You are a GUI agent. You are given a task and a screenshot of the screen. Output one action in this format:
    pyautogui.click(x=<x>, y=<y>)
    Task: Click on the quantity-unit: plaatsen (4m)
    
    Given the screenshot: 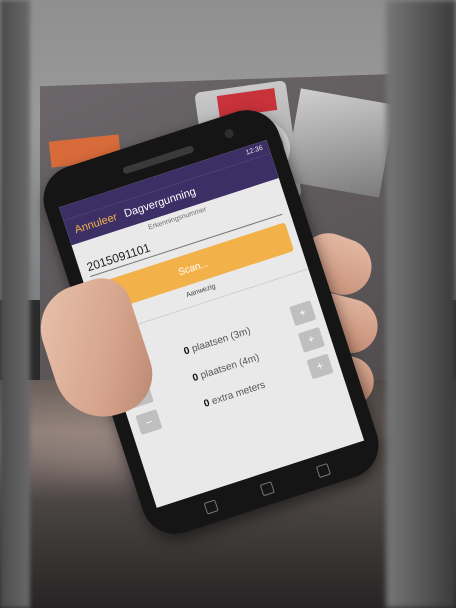 What is the action you would take?
    pyautogui.click(x=230, y=366)
    